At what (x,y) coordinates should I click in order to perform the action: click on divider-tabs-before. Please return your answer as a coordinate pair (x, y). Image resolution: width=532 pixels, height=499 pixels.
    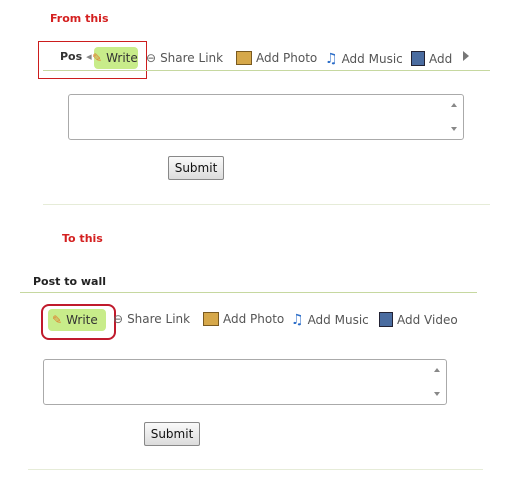
    Looking at the image, I should click on (266, 70).